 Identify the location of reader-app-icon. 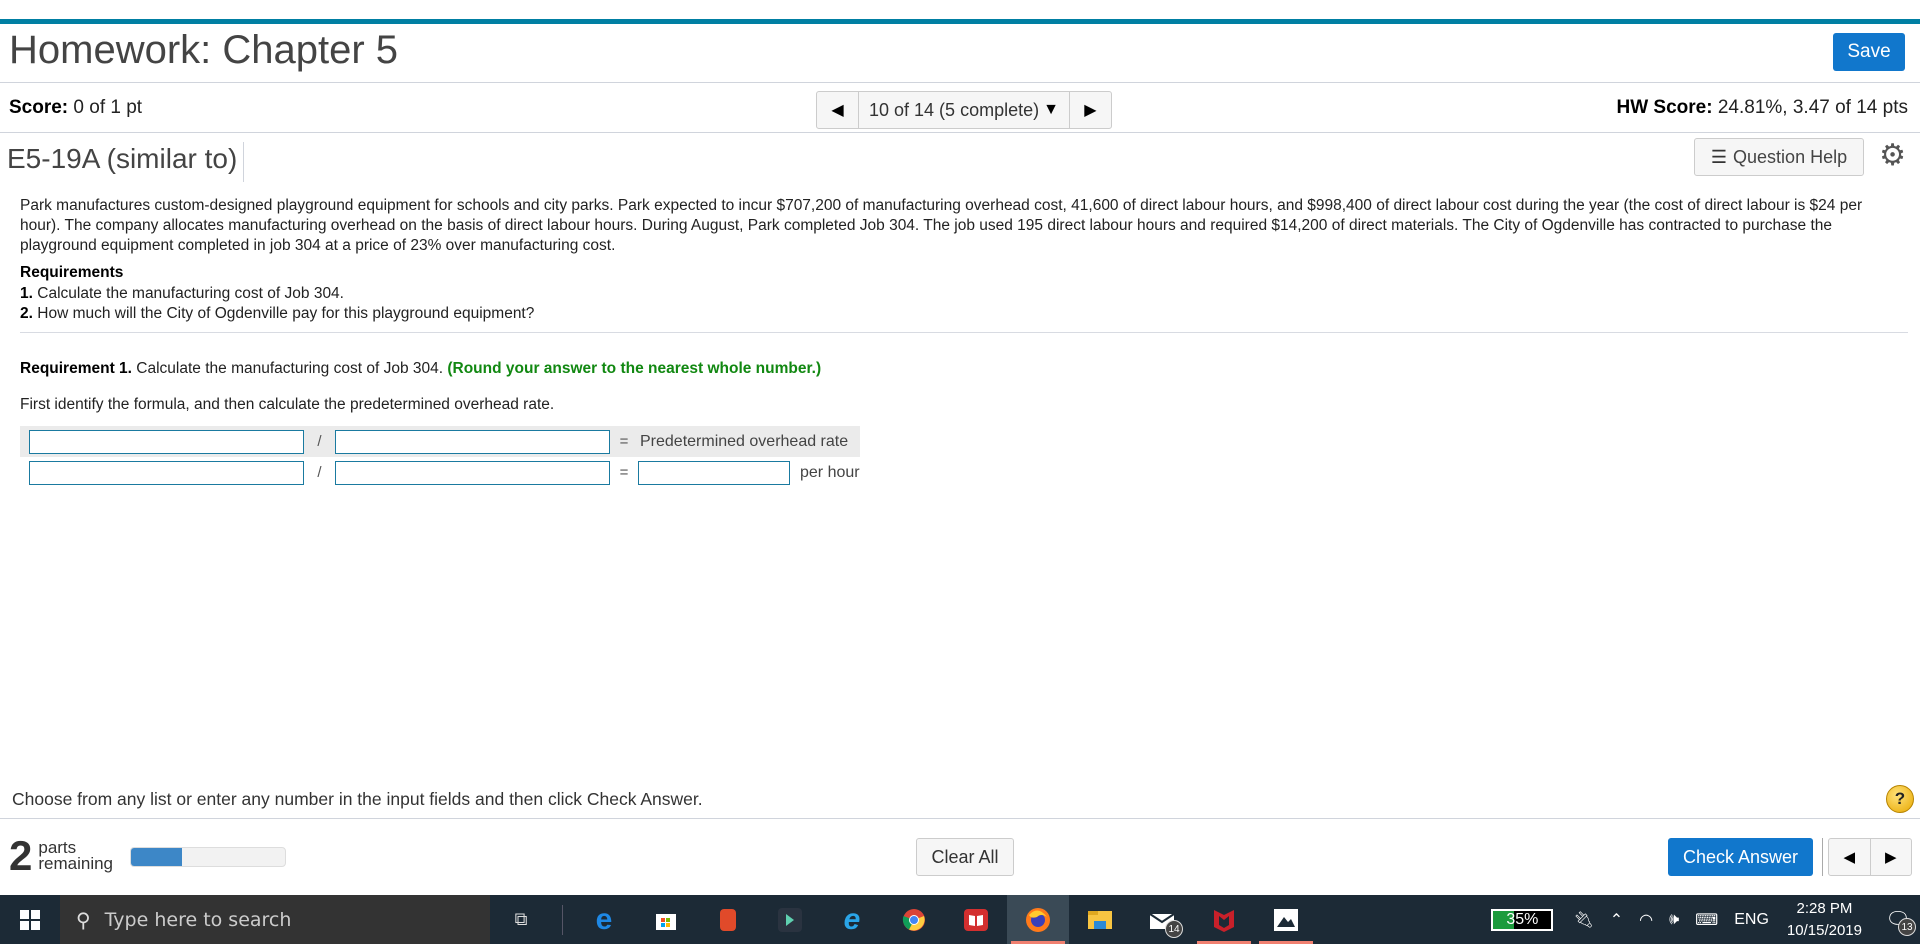
(976, 919).